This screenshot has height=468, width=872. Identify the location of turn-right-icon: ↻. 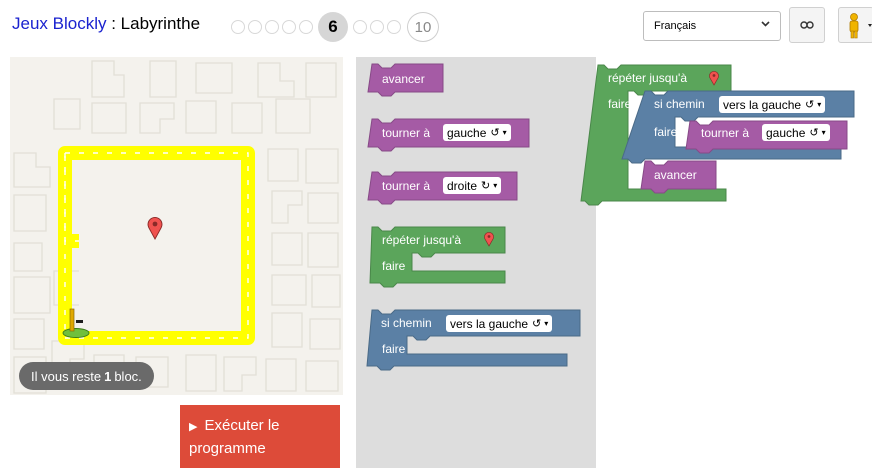
(486, 186).